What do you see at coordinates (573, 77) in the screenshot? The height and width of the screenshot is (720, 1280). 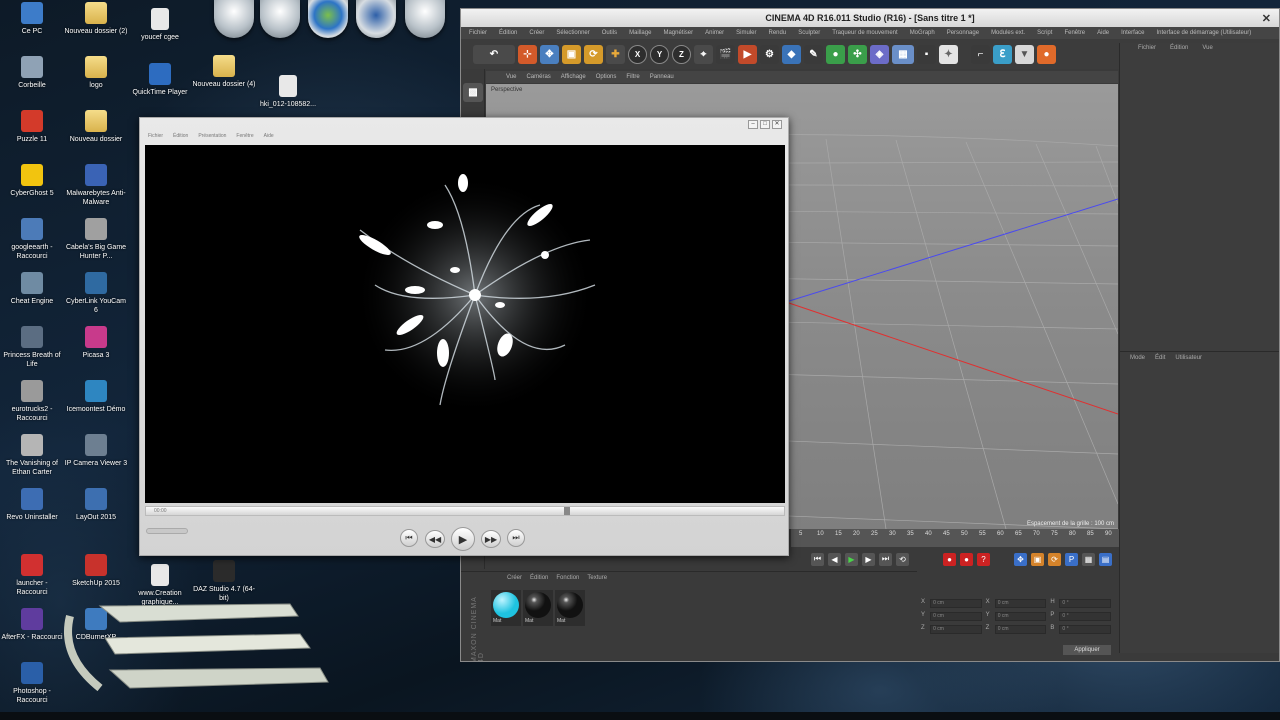 I see `viewport-menu-item: Affichage` at bounding box center [573, 77].